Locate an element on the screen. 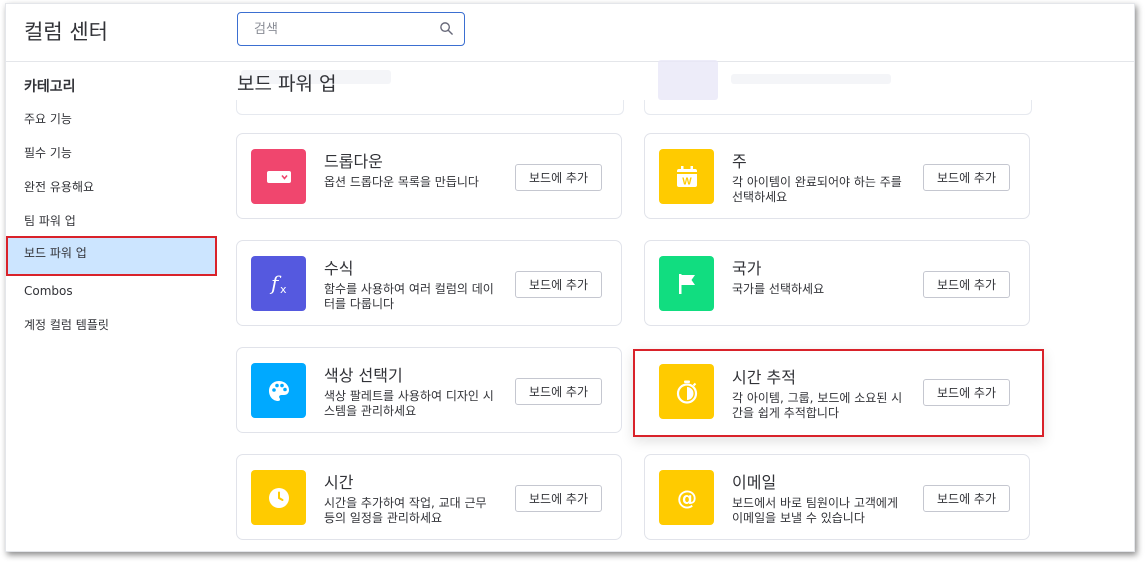 Image resolution: width=1147 pixels, height=562 pixels. calendar-week-icon: W is located at coordinates (686, 176).